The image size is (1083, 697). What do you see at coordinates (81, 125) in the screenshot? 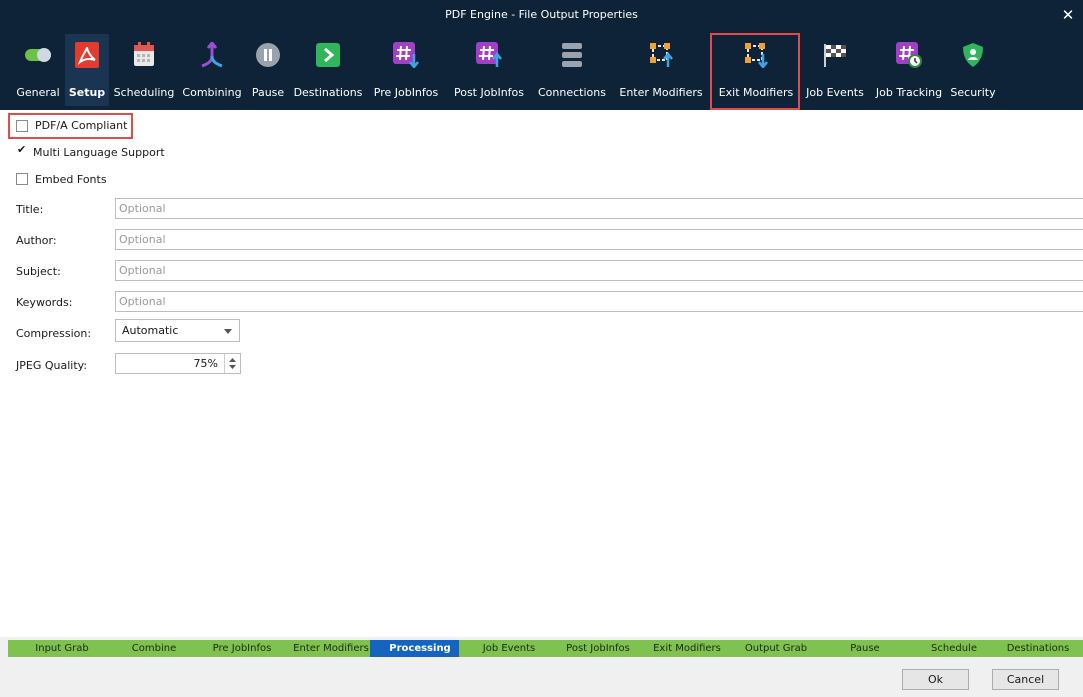
I see `pdfa-compliant-label: PDF/A Compliant` at bounding box center [81, 125].